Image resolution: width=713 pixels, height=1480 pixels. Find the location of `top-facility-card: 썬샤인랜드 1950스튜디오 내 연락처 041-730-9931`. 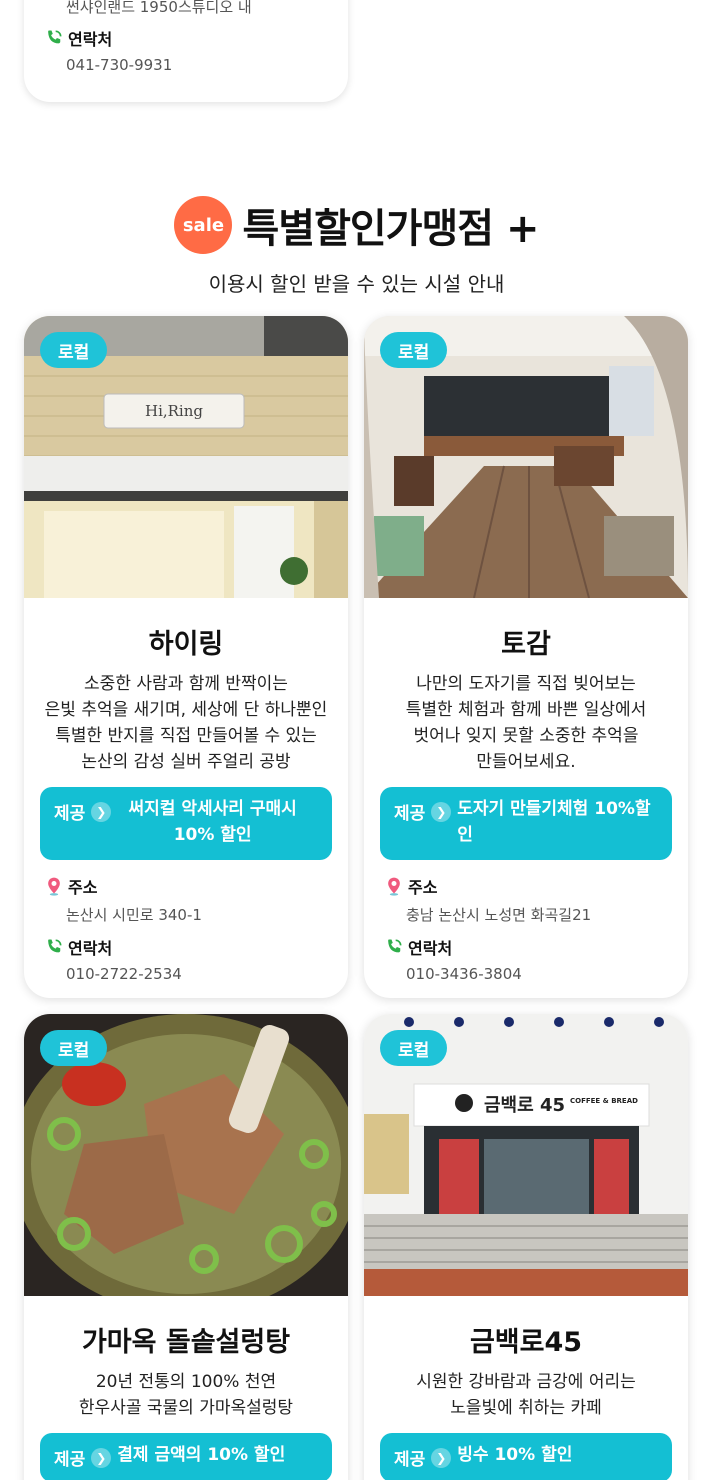

top-facility-card: 썬샤인랜드 1950스튜디오 내 연락처 041-730-9931 is located at coordinates (186, 51).